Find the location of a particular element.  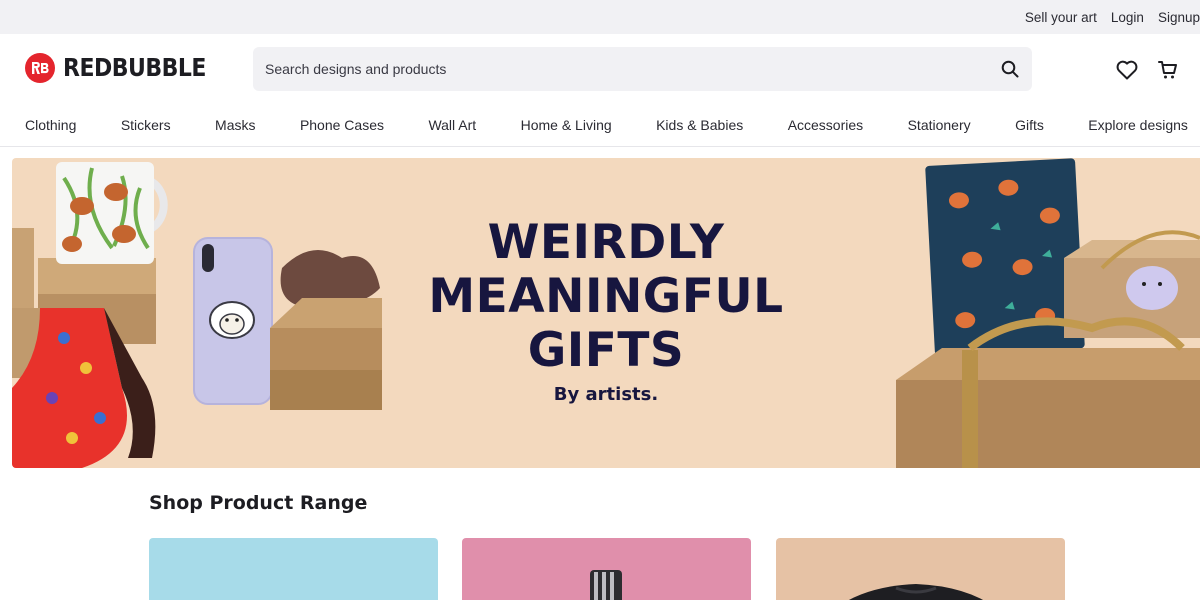

signup-link: Signup is located at coordinates (1179, 17).